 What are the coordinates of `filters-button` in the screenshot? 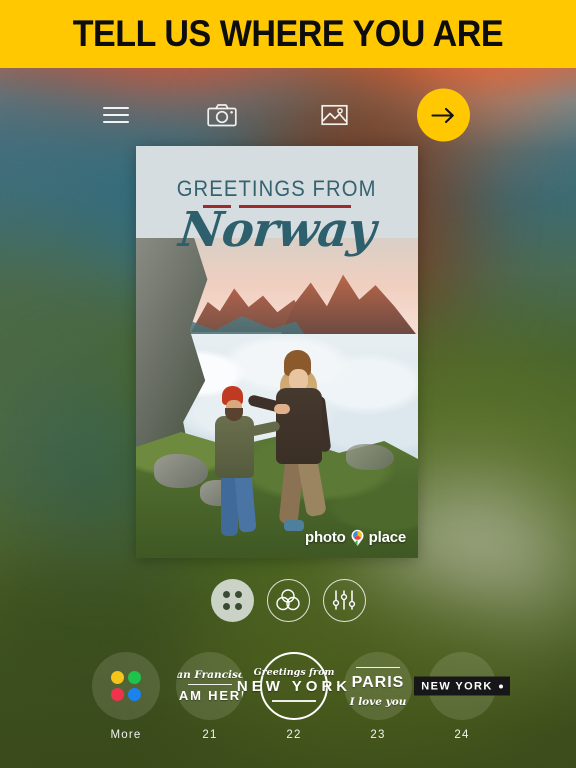 It's located at (288, 600).